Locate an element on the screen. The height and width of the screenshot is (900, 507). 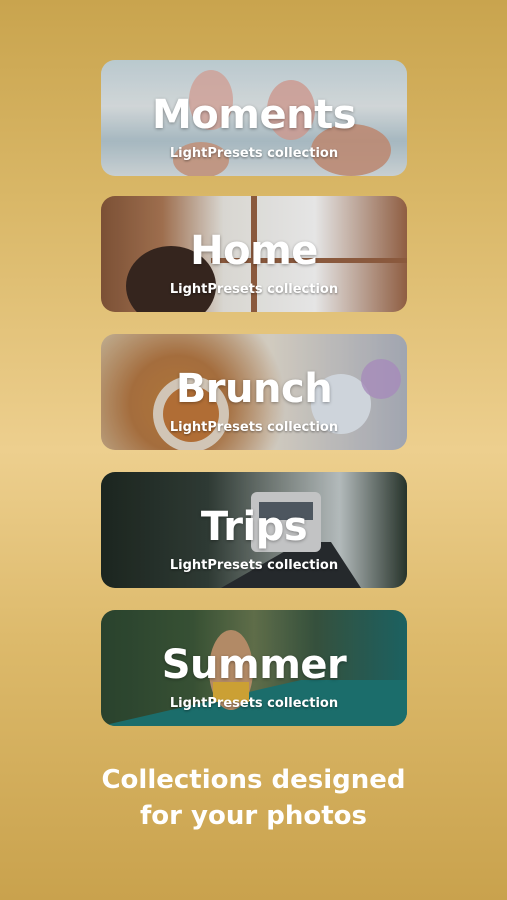
card-title: Trips is located at coordinates (254, 527).